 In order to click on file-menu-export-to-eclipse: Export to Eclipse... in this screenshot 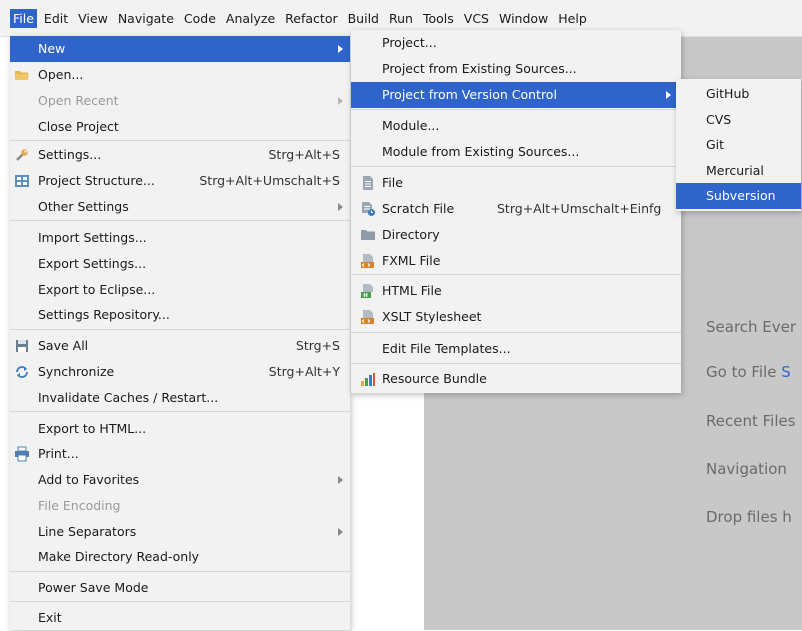, I will do `click(180, 290)`.